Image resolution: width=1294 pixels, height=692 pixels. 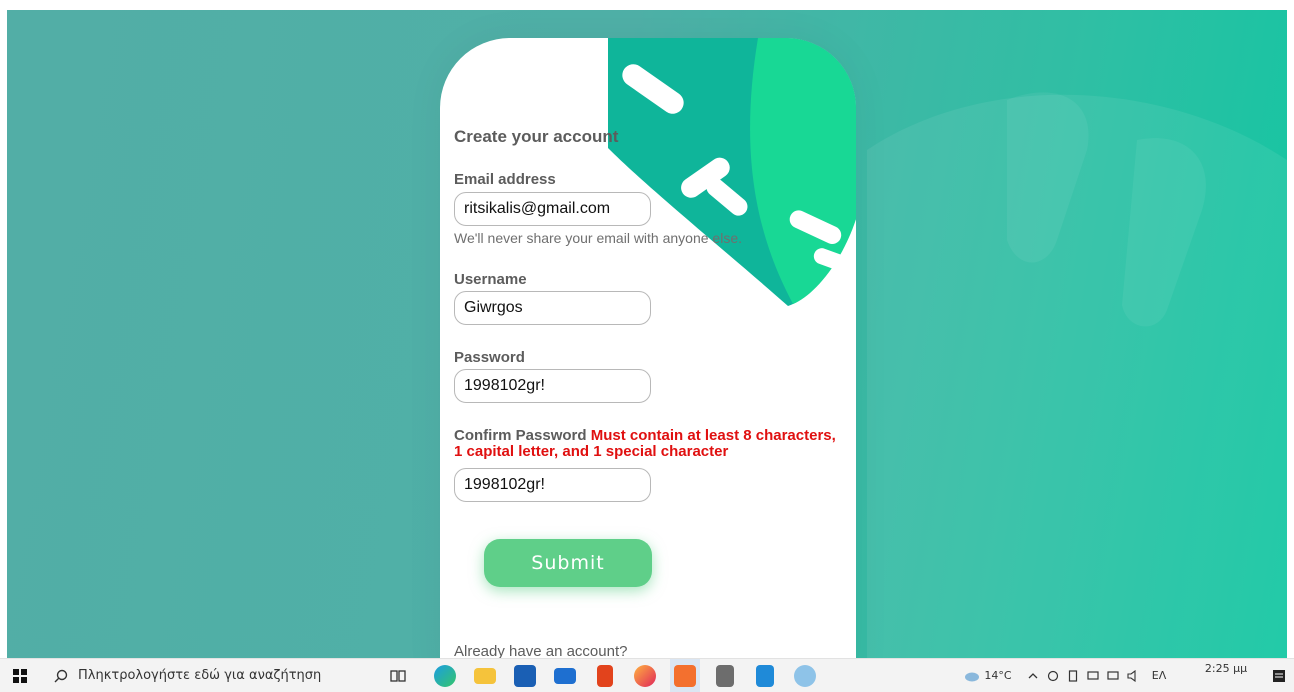 I want to click on username-label: Username, so click(x=490, y=279).